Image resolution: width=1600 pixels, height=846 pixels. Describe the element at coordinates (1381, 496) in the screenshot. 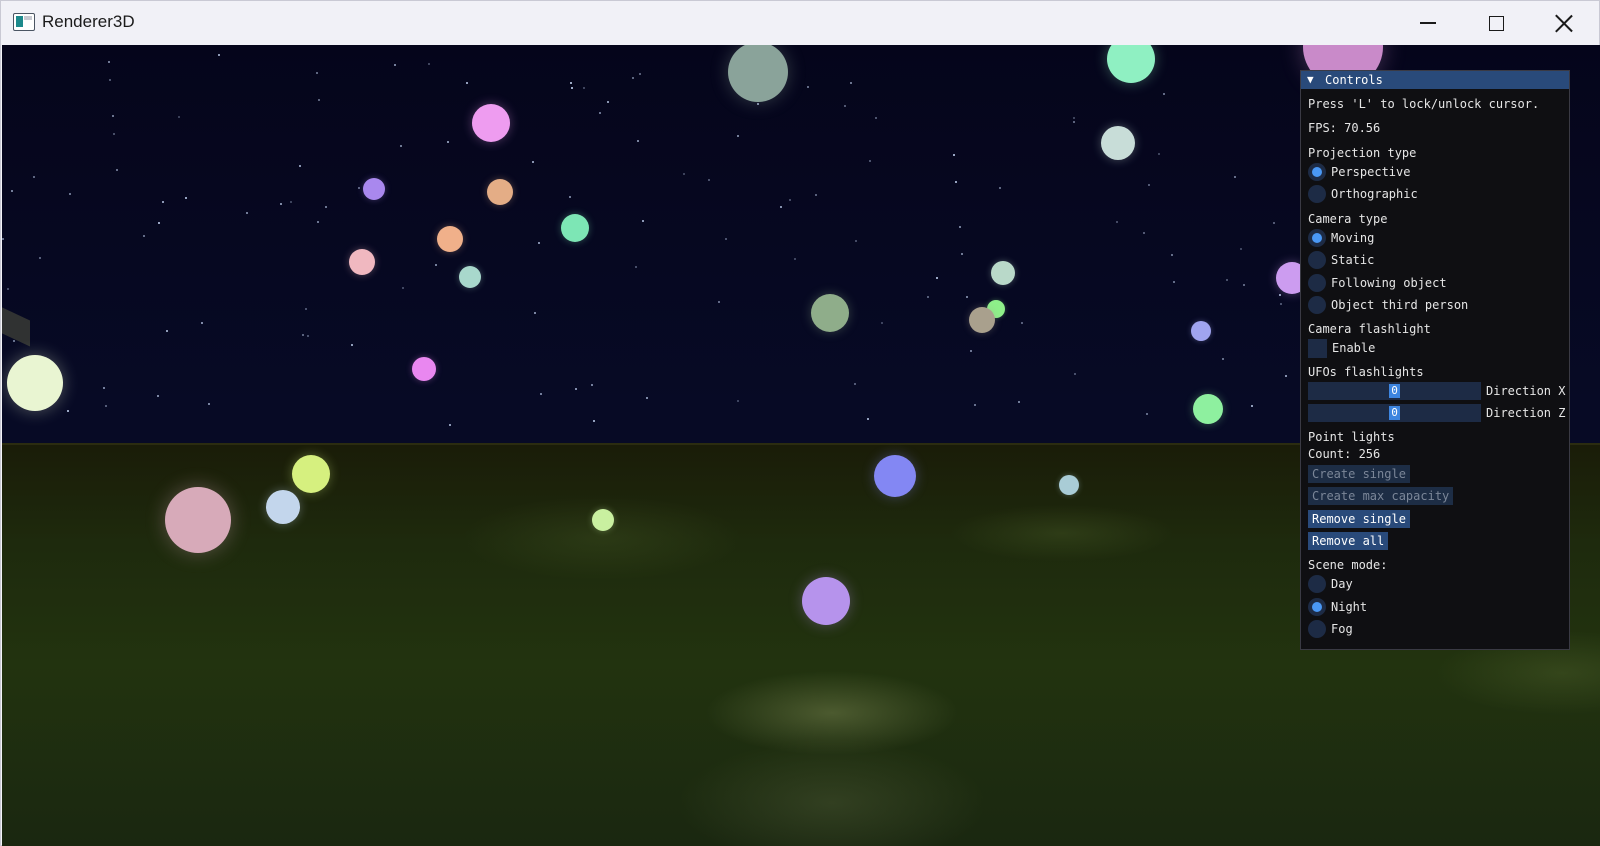

I see `create-max-capacity-button: Create max capacity` at that location.